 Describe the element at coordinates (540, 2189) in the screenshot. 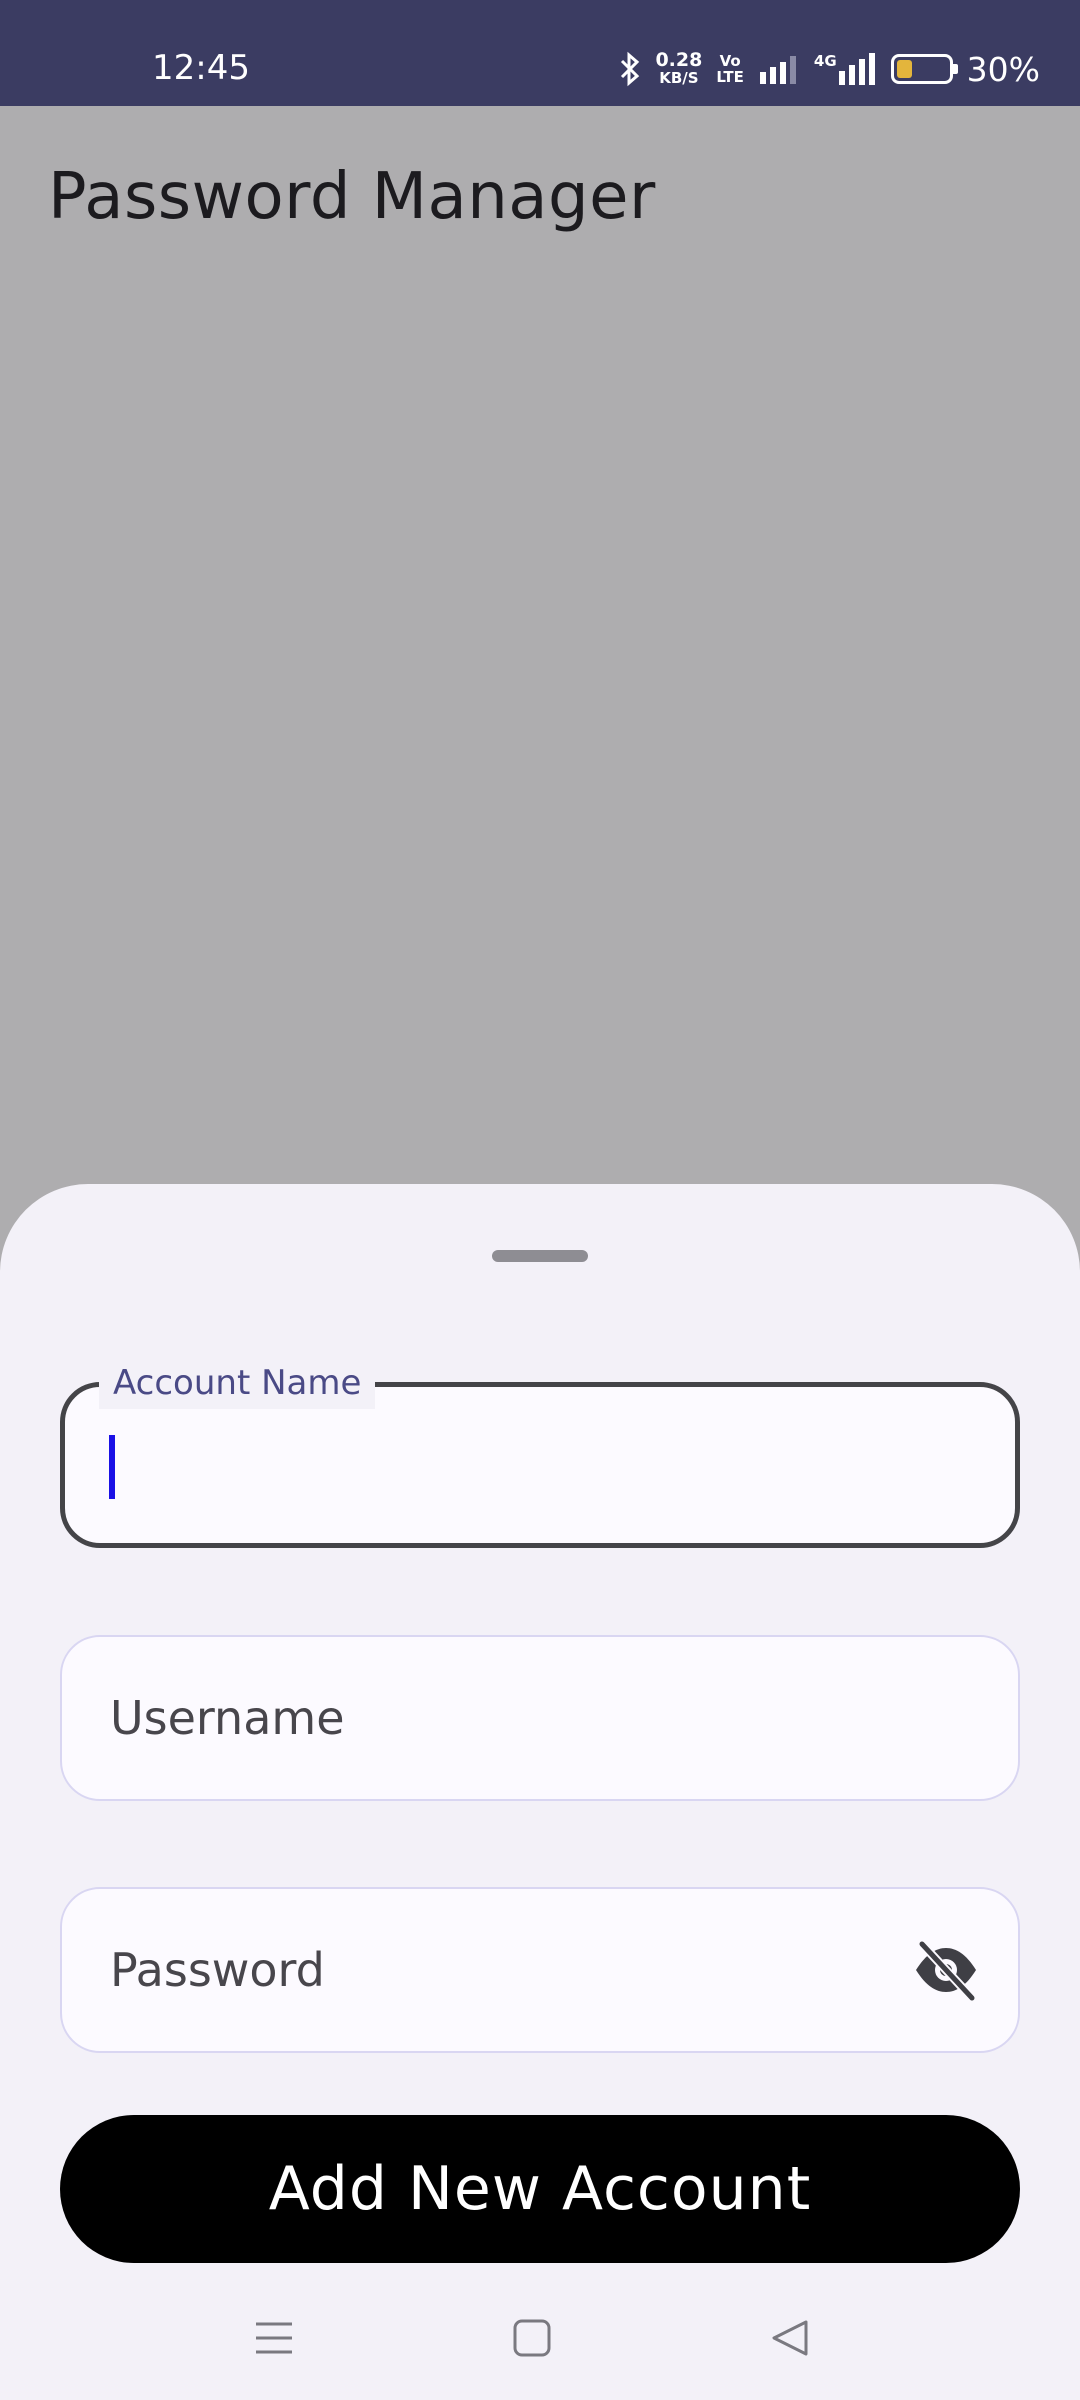

I see `add-new-account-button: Add New Account` at that location.